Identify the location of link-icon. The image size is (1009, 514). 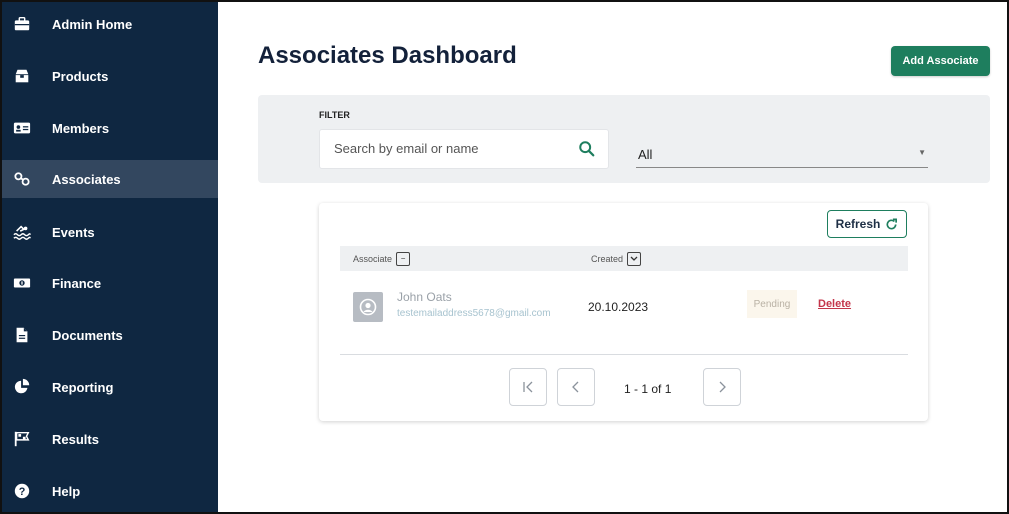
(22, 179).